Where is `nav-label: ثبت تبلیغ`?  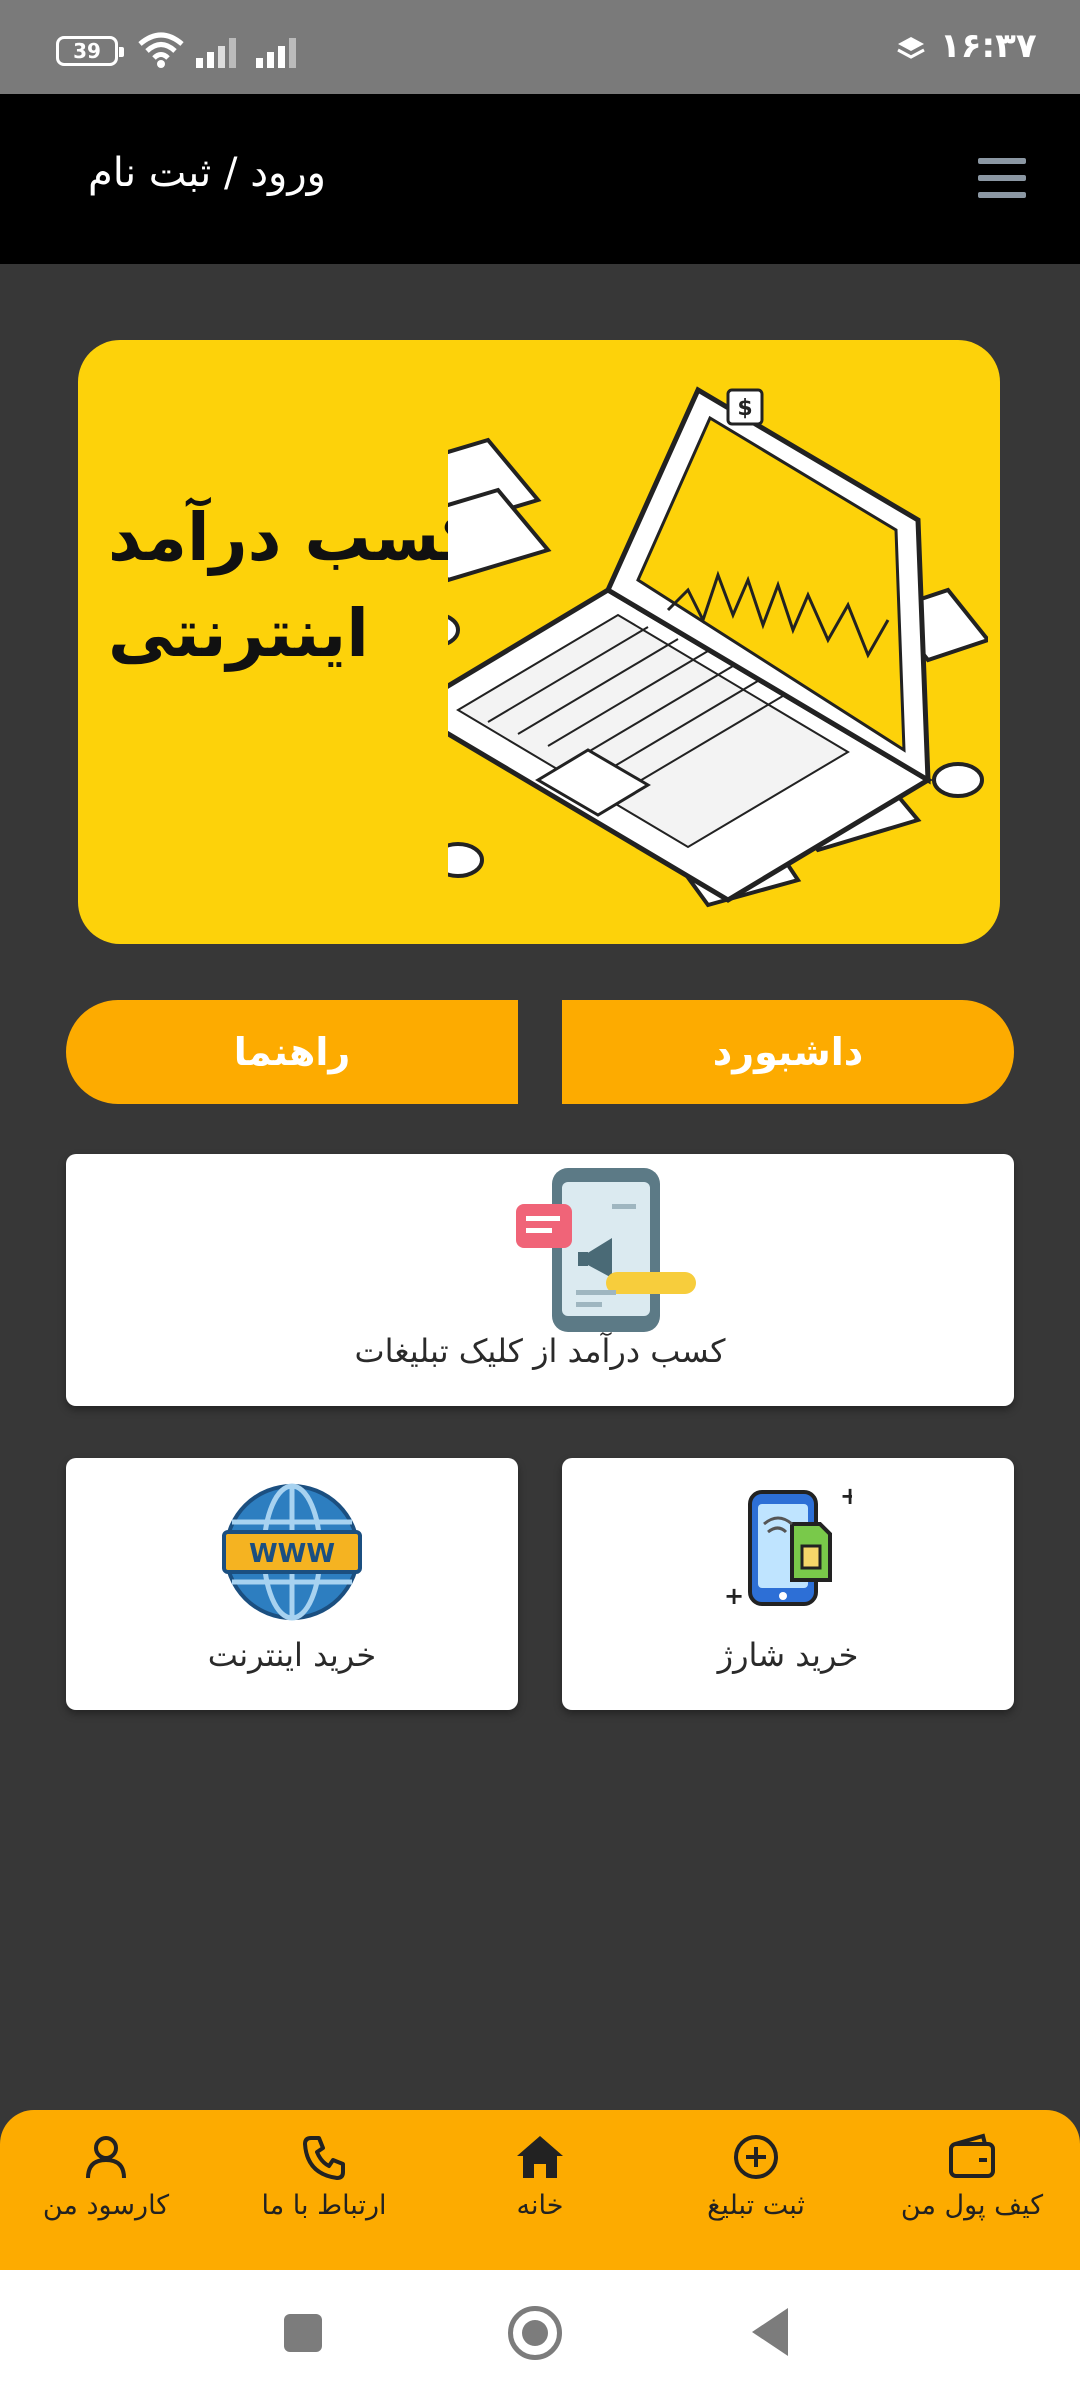
nav-label: ثبت تبلیغ is located at coordinates (756, 2205).